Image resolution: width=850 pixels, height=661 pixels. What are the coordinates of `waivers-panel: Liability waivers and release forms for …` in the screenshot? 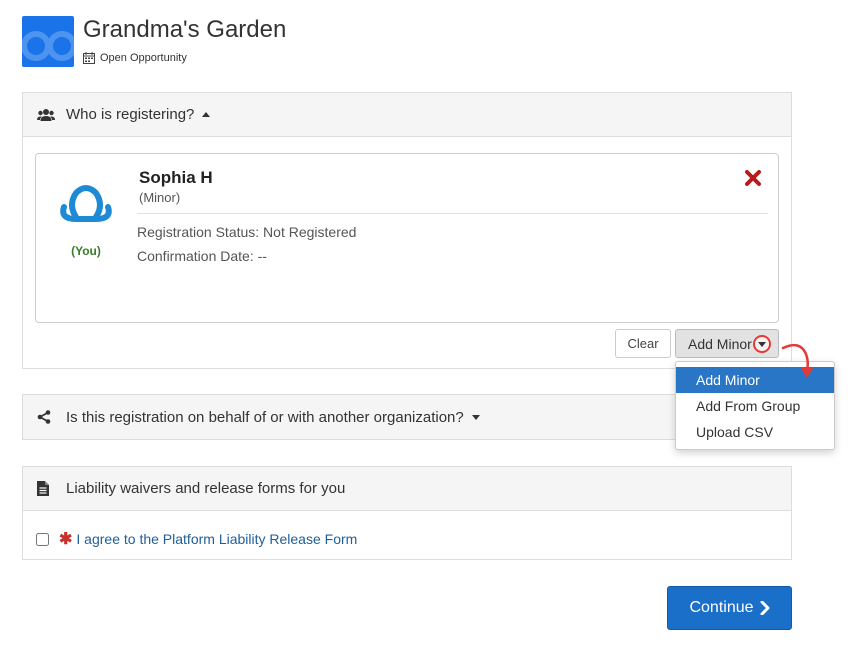 It's located at (407, 513).